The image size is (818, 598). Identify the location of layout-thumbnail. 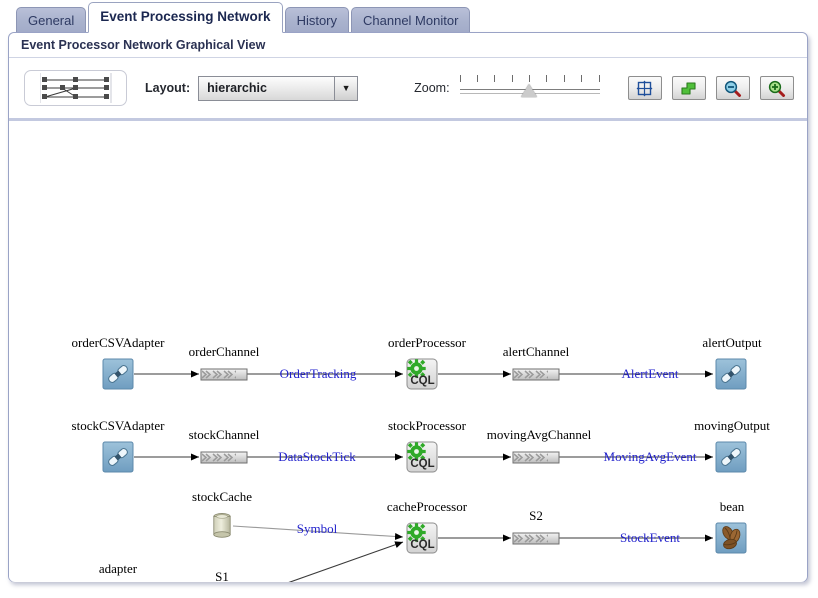
(75, 88).